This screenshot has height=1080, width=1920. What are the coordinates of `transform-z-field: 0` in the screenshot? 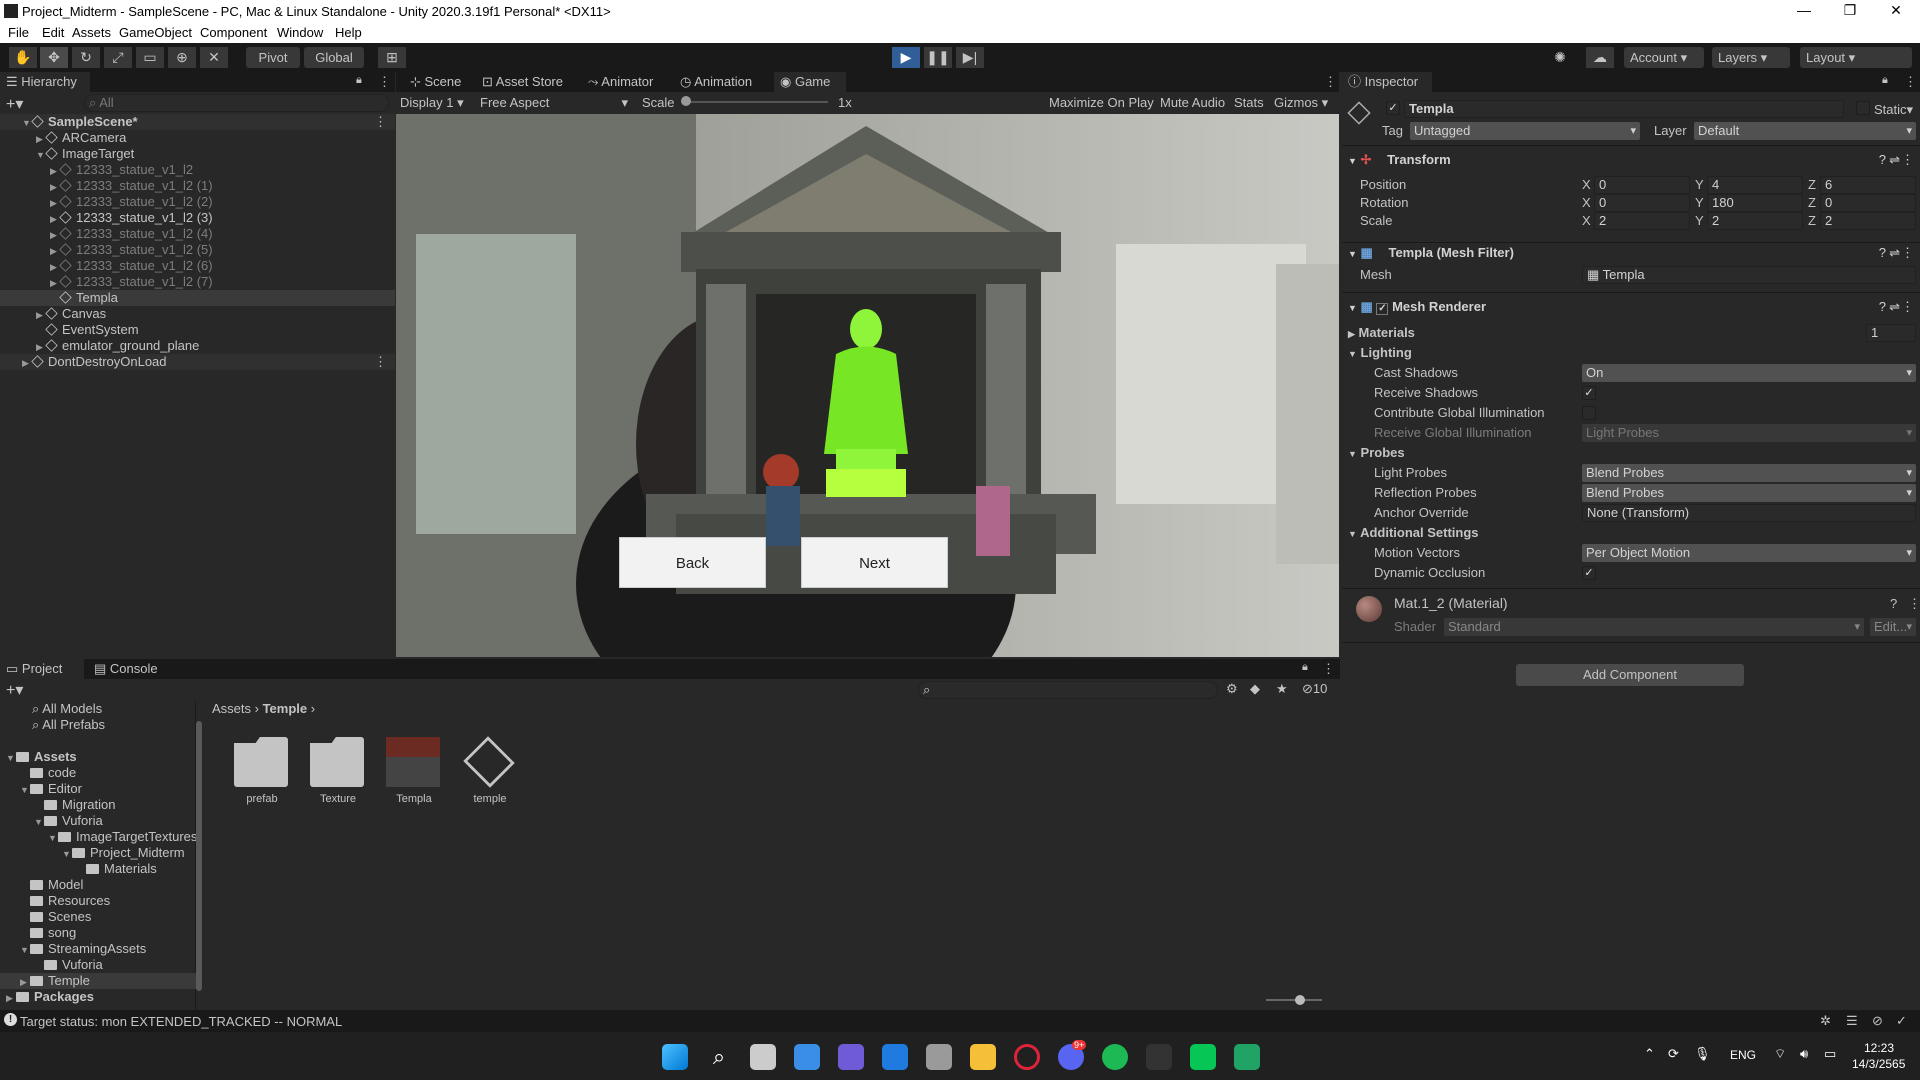 It's located at (1868, 203).